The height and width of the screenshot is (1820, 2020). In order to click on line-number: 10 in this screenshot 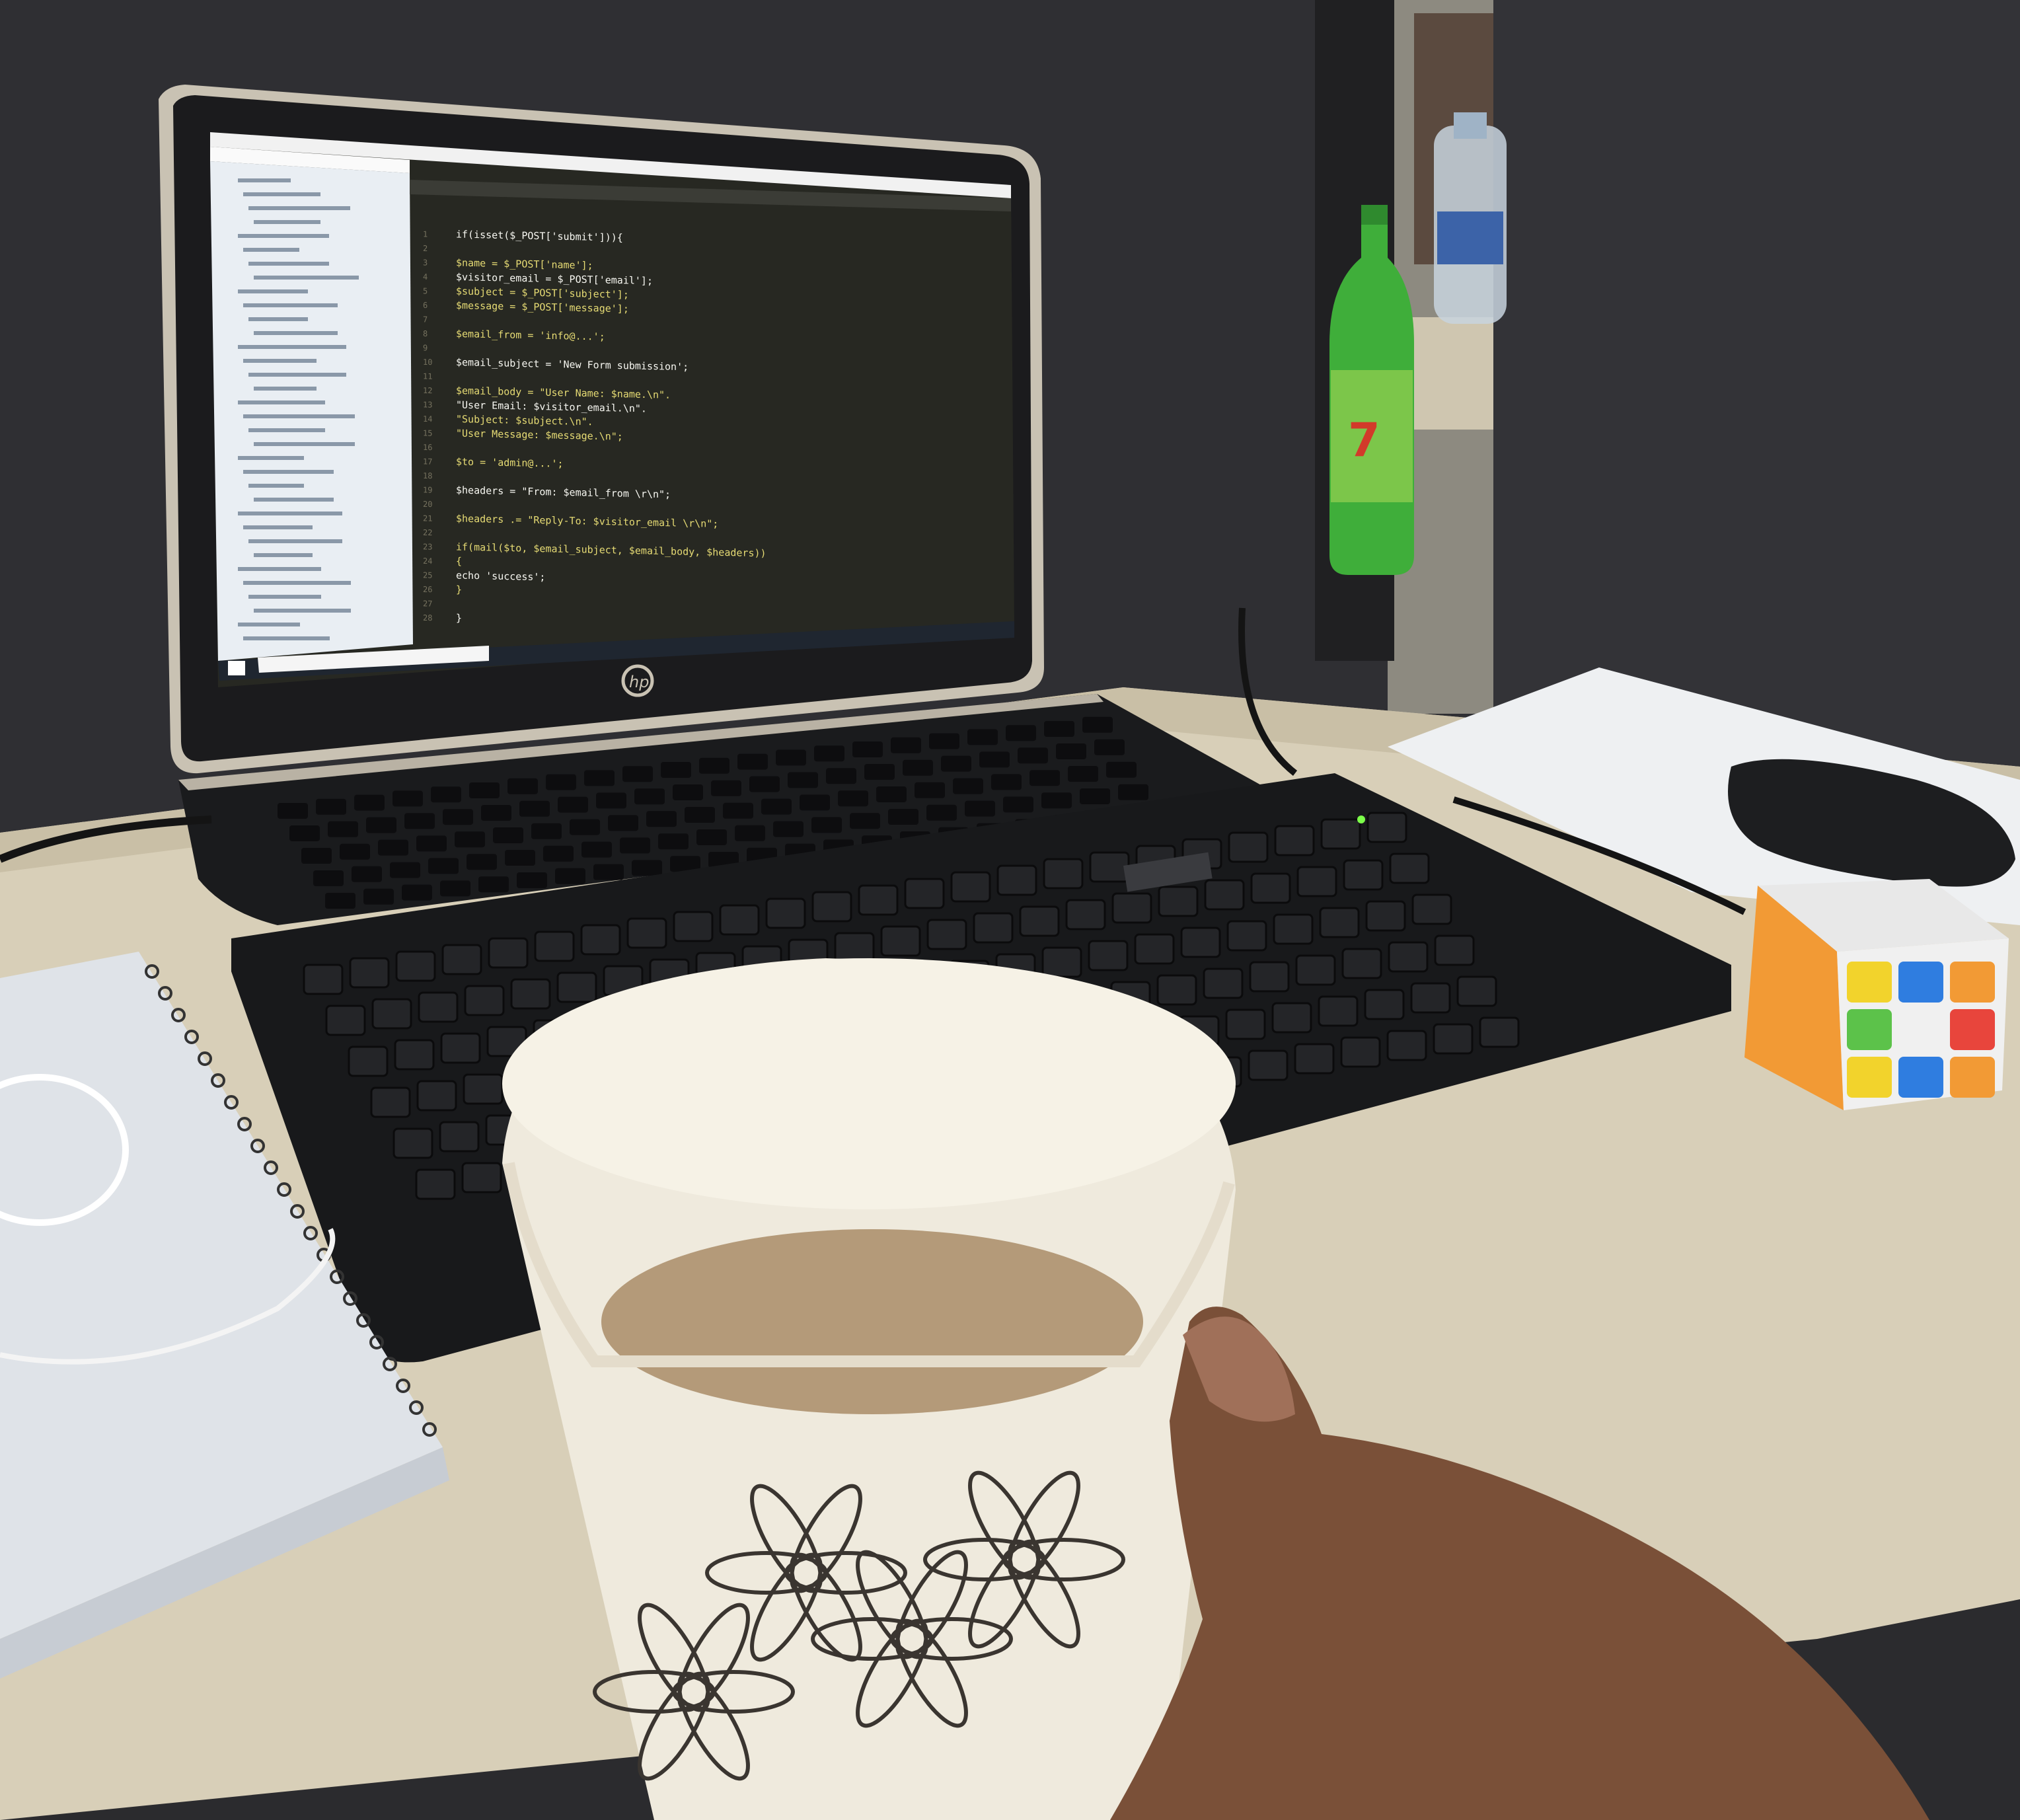, I will do `click(427, 362)`.